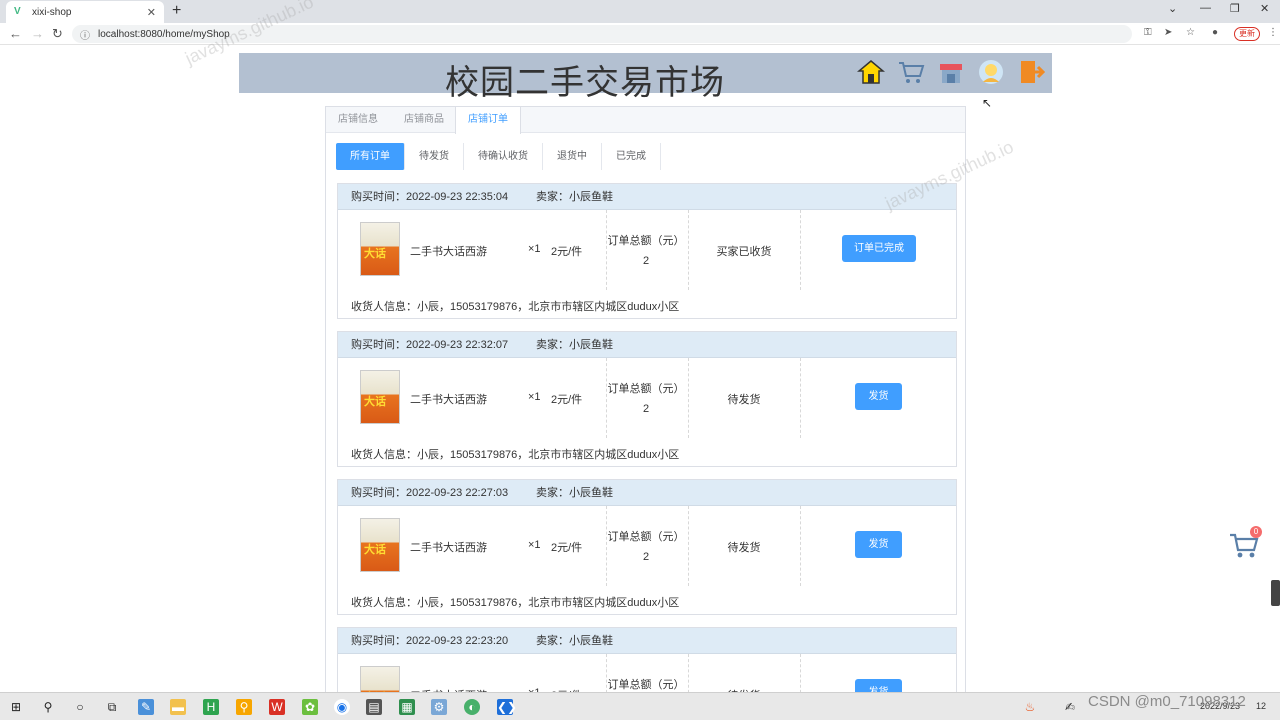 This screenshot has height=720, width=1280. What do you see at coordinates (1261, 706) in the screenshot?
I see `notification-count: 12` at bounding box center [1261, 706].